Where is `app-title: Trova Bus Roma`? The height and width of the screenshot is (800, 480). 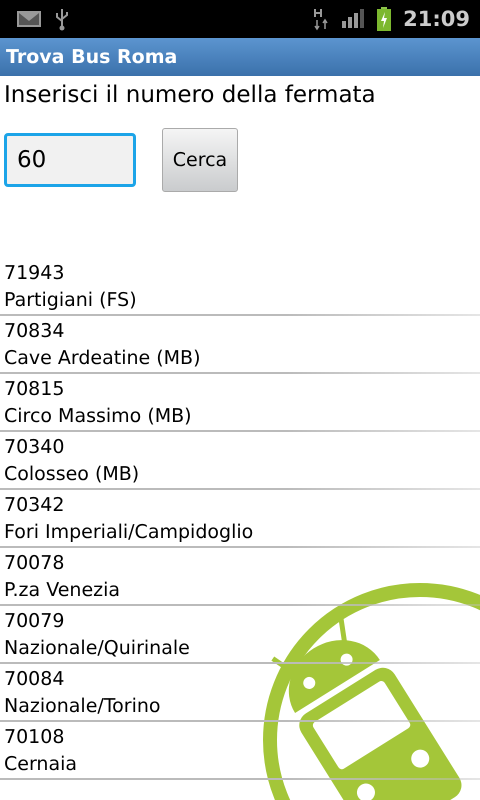 app-title: Trova Bus Roma is located at coordinates (92, 57).